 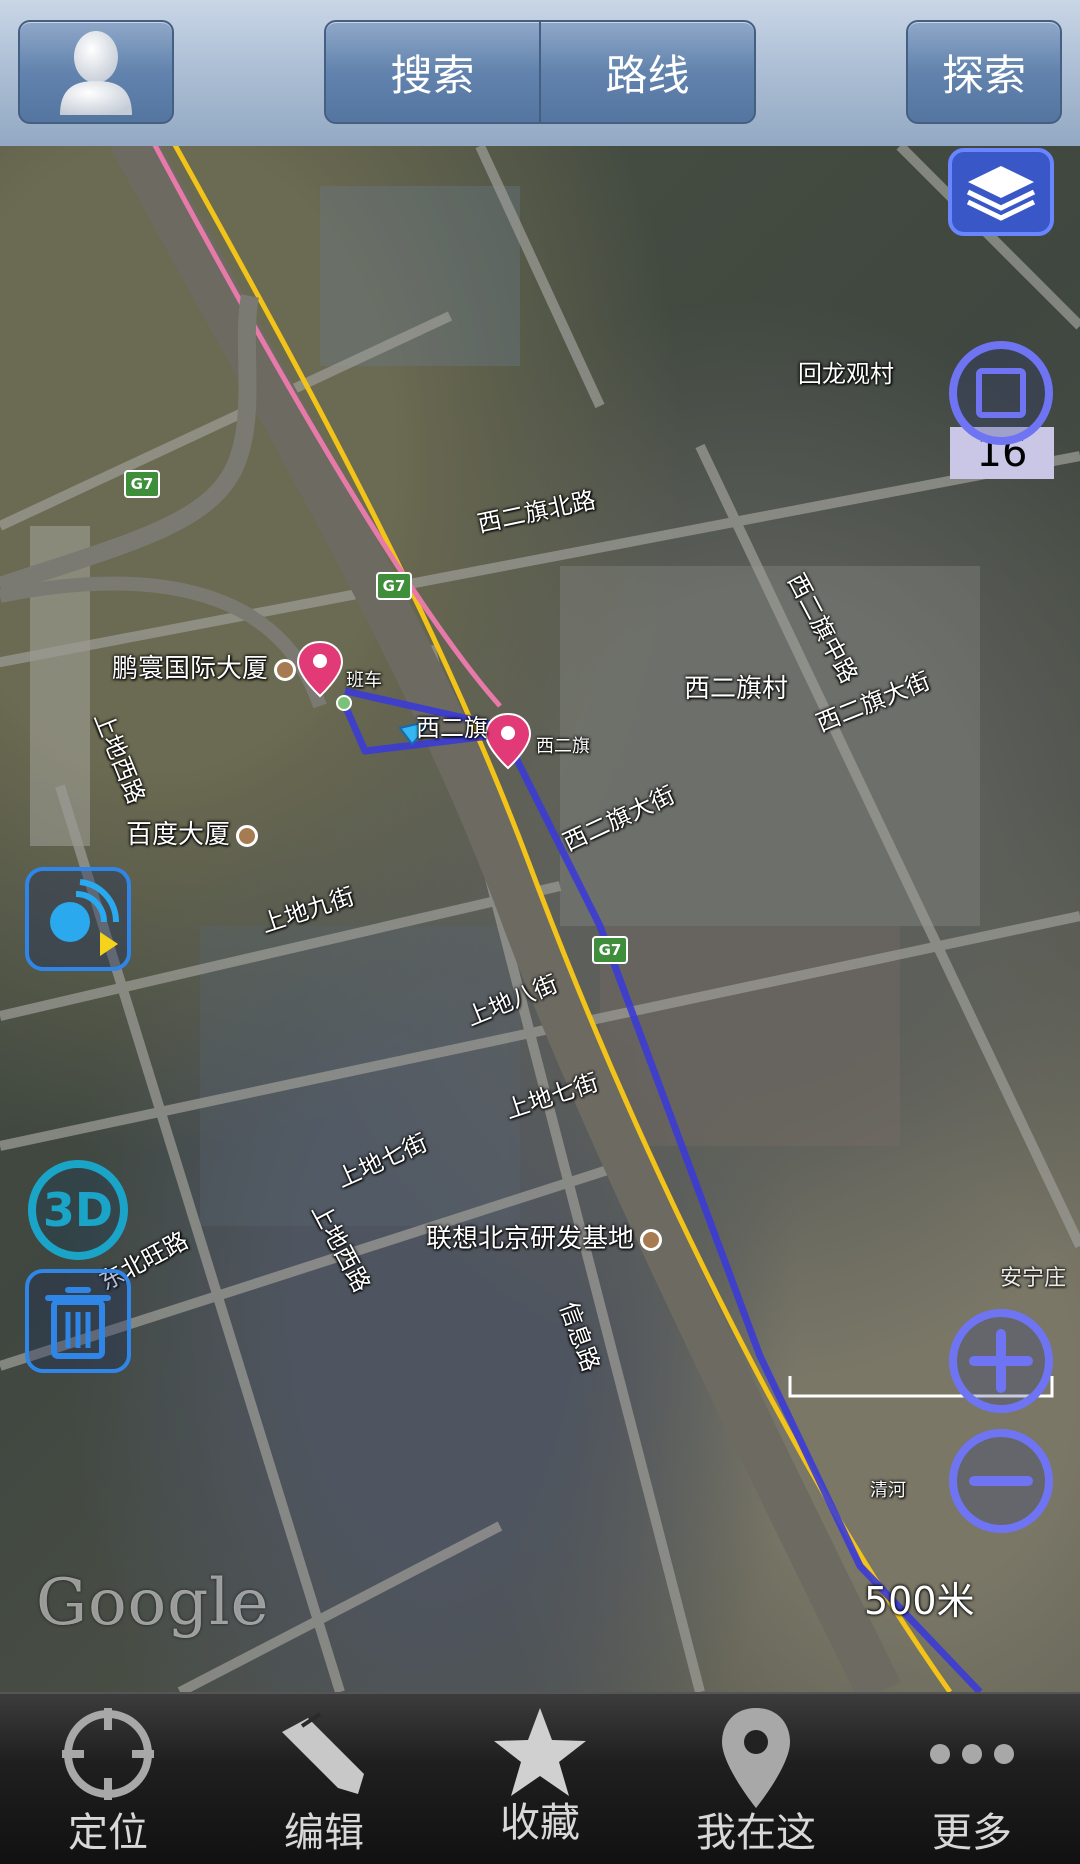 I want to click on tab-here-label: 我在这, so click(x=756, y=1833).